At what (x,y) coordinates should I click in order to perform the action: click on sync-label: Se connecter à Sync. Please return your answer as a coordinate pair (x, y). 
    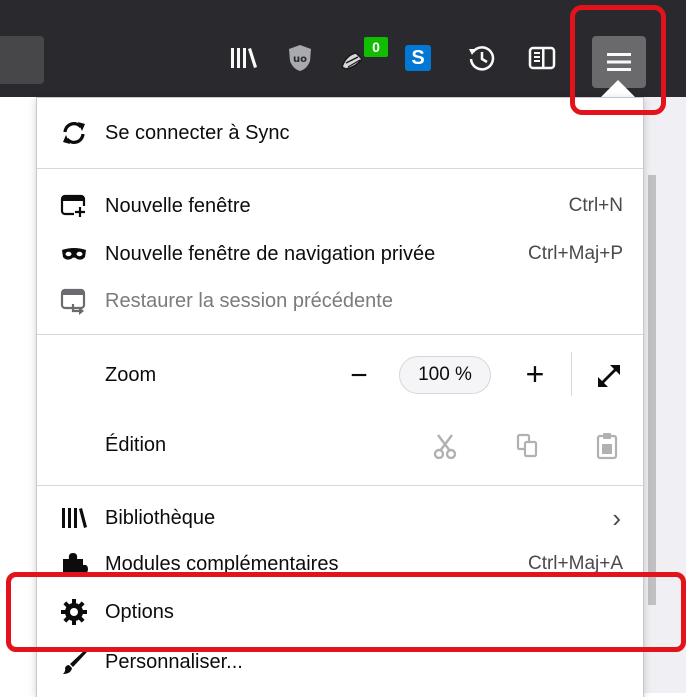
    Looking at the image, I should click on (197, 132).